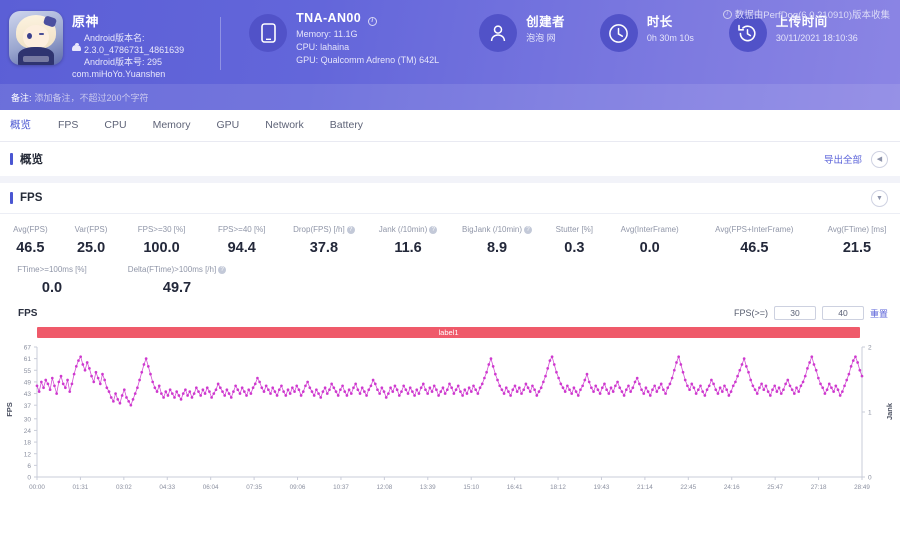 This screenshot has width=900, height=542. I want to click on tab-cpu: CPU, so click(115, 125).